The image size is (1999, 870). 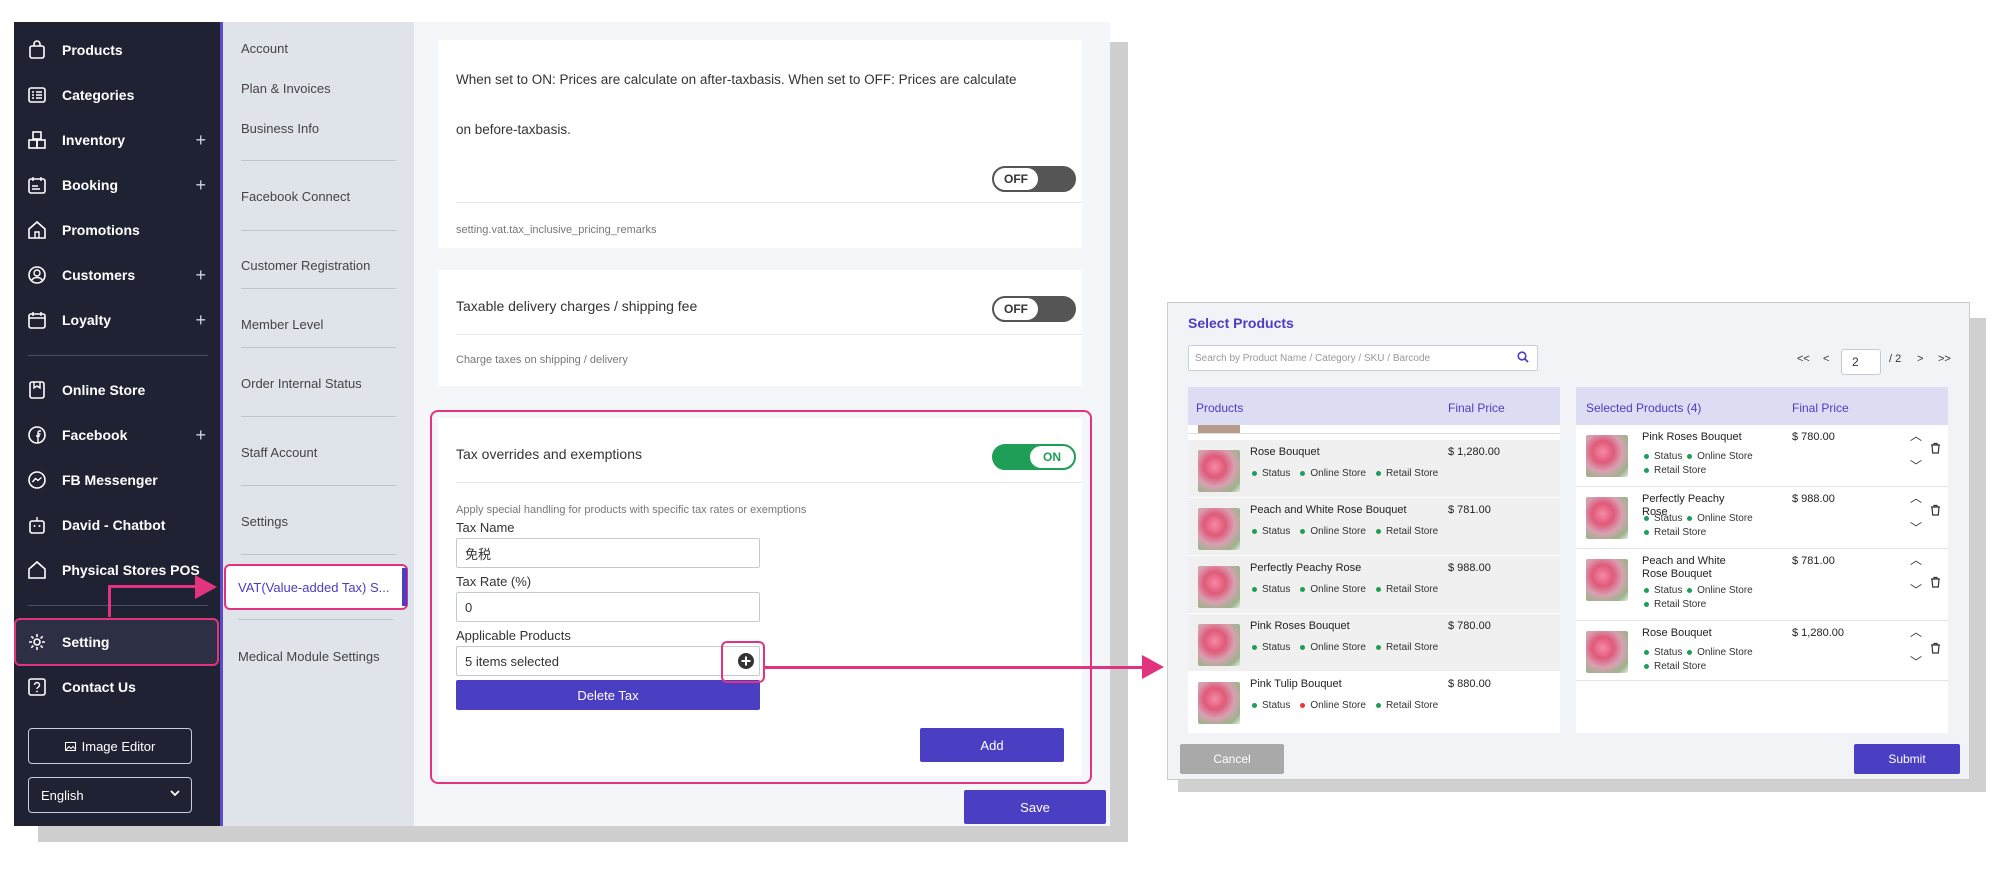 What do you see at coordinates (1303, 705) in the screenshot?
I see `status-dot-red` at bounding box center [1303, 705].